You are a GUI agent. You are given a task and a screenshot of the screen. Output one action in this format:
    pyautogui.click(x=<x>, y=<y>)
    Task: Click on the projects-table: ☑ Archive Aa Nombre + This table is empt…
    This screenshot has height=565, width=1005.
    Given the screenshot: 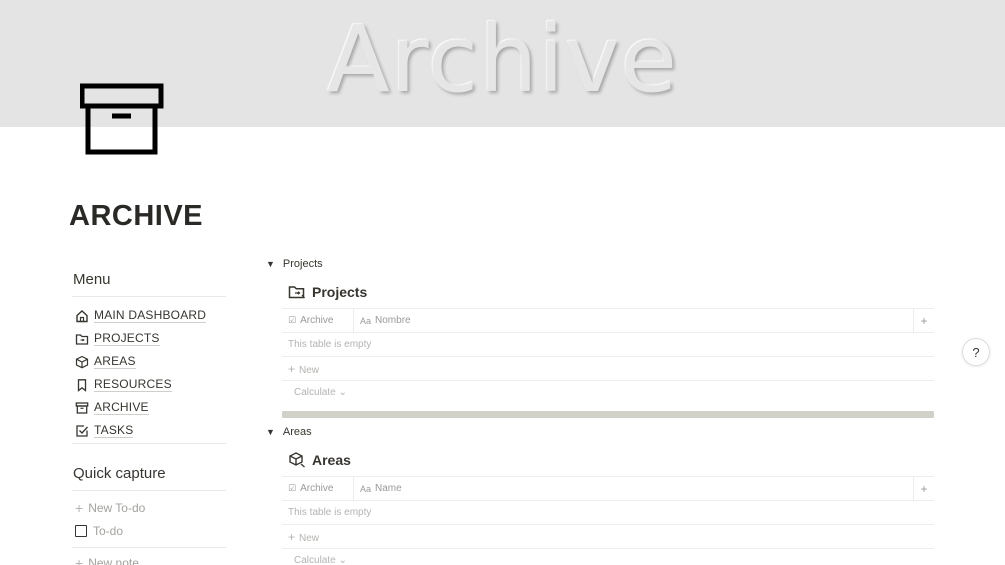 What is the action you would take?
    pyautogui.click(x=608, y=356)
    